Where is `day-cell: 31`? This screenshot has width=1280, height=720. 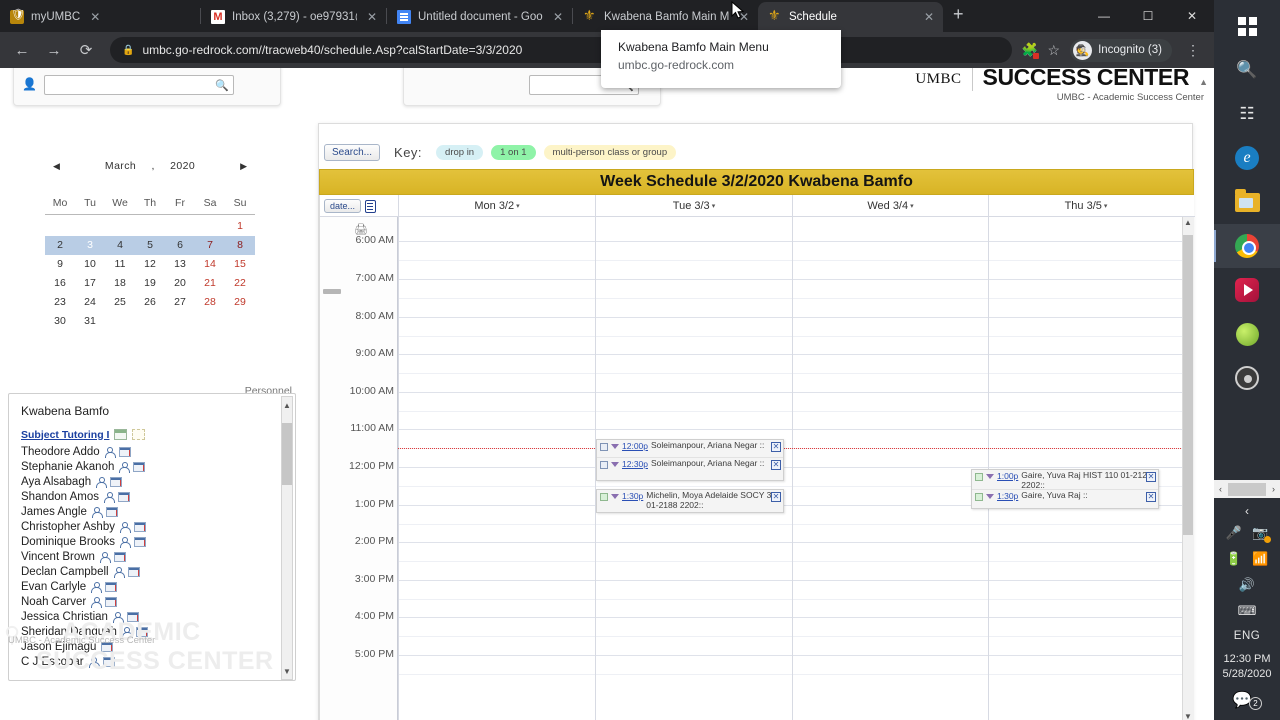 day-cell: 31 is located at coordinates (90, 321).